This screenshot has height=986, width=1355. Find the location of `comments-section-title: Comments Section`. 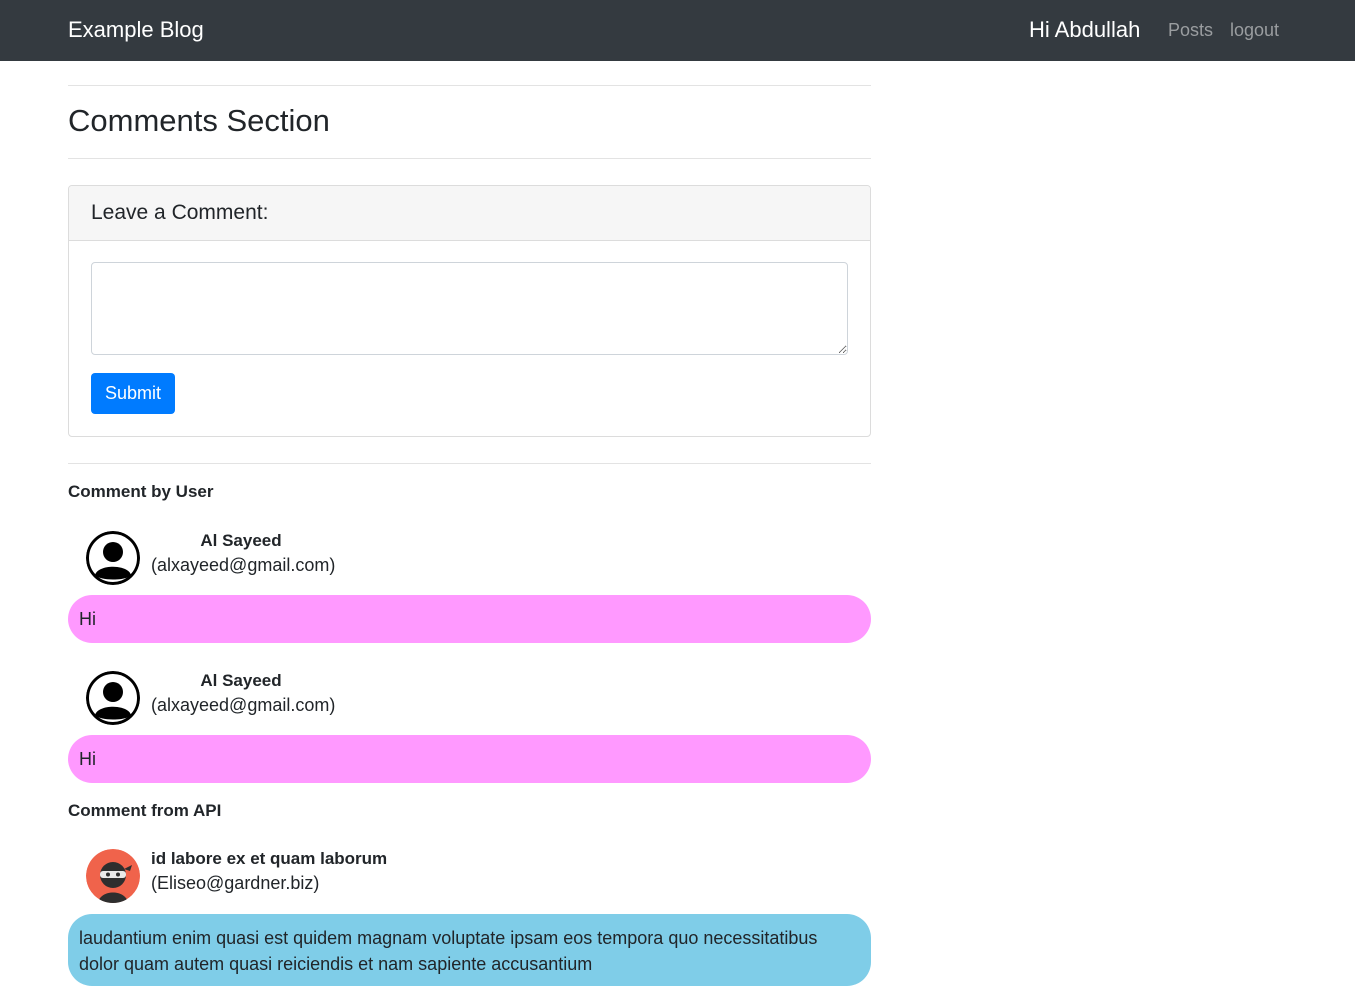

comments-section-title: Comments Section is located at coordinates (199, 120).